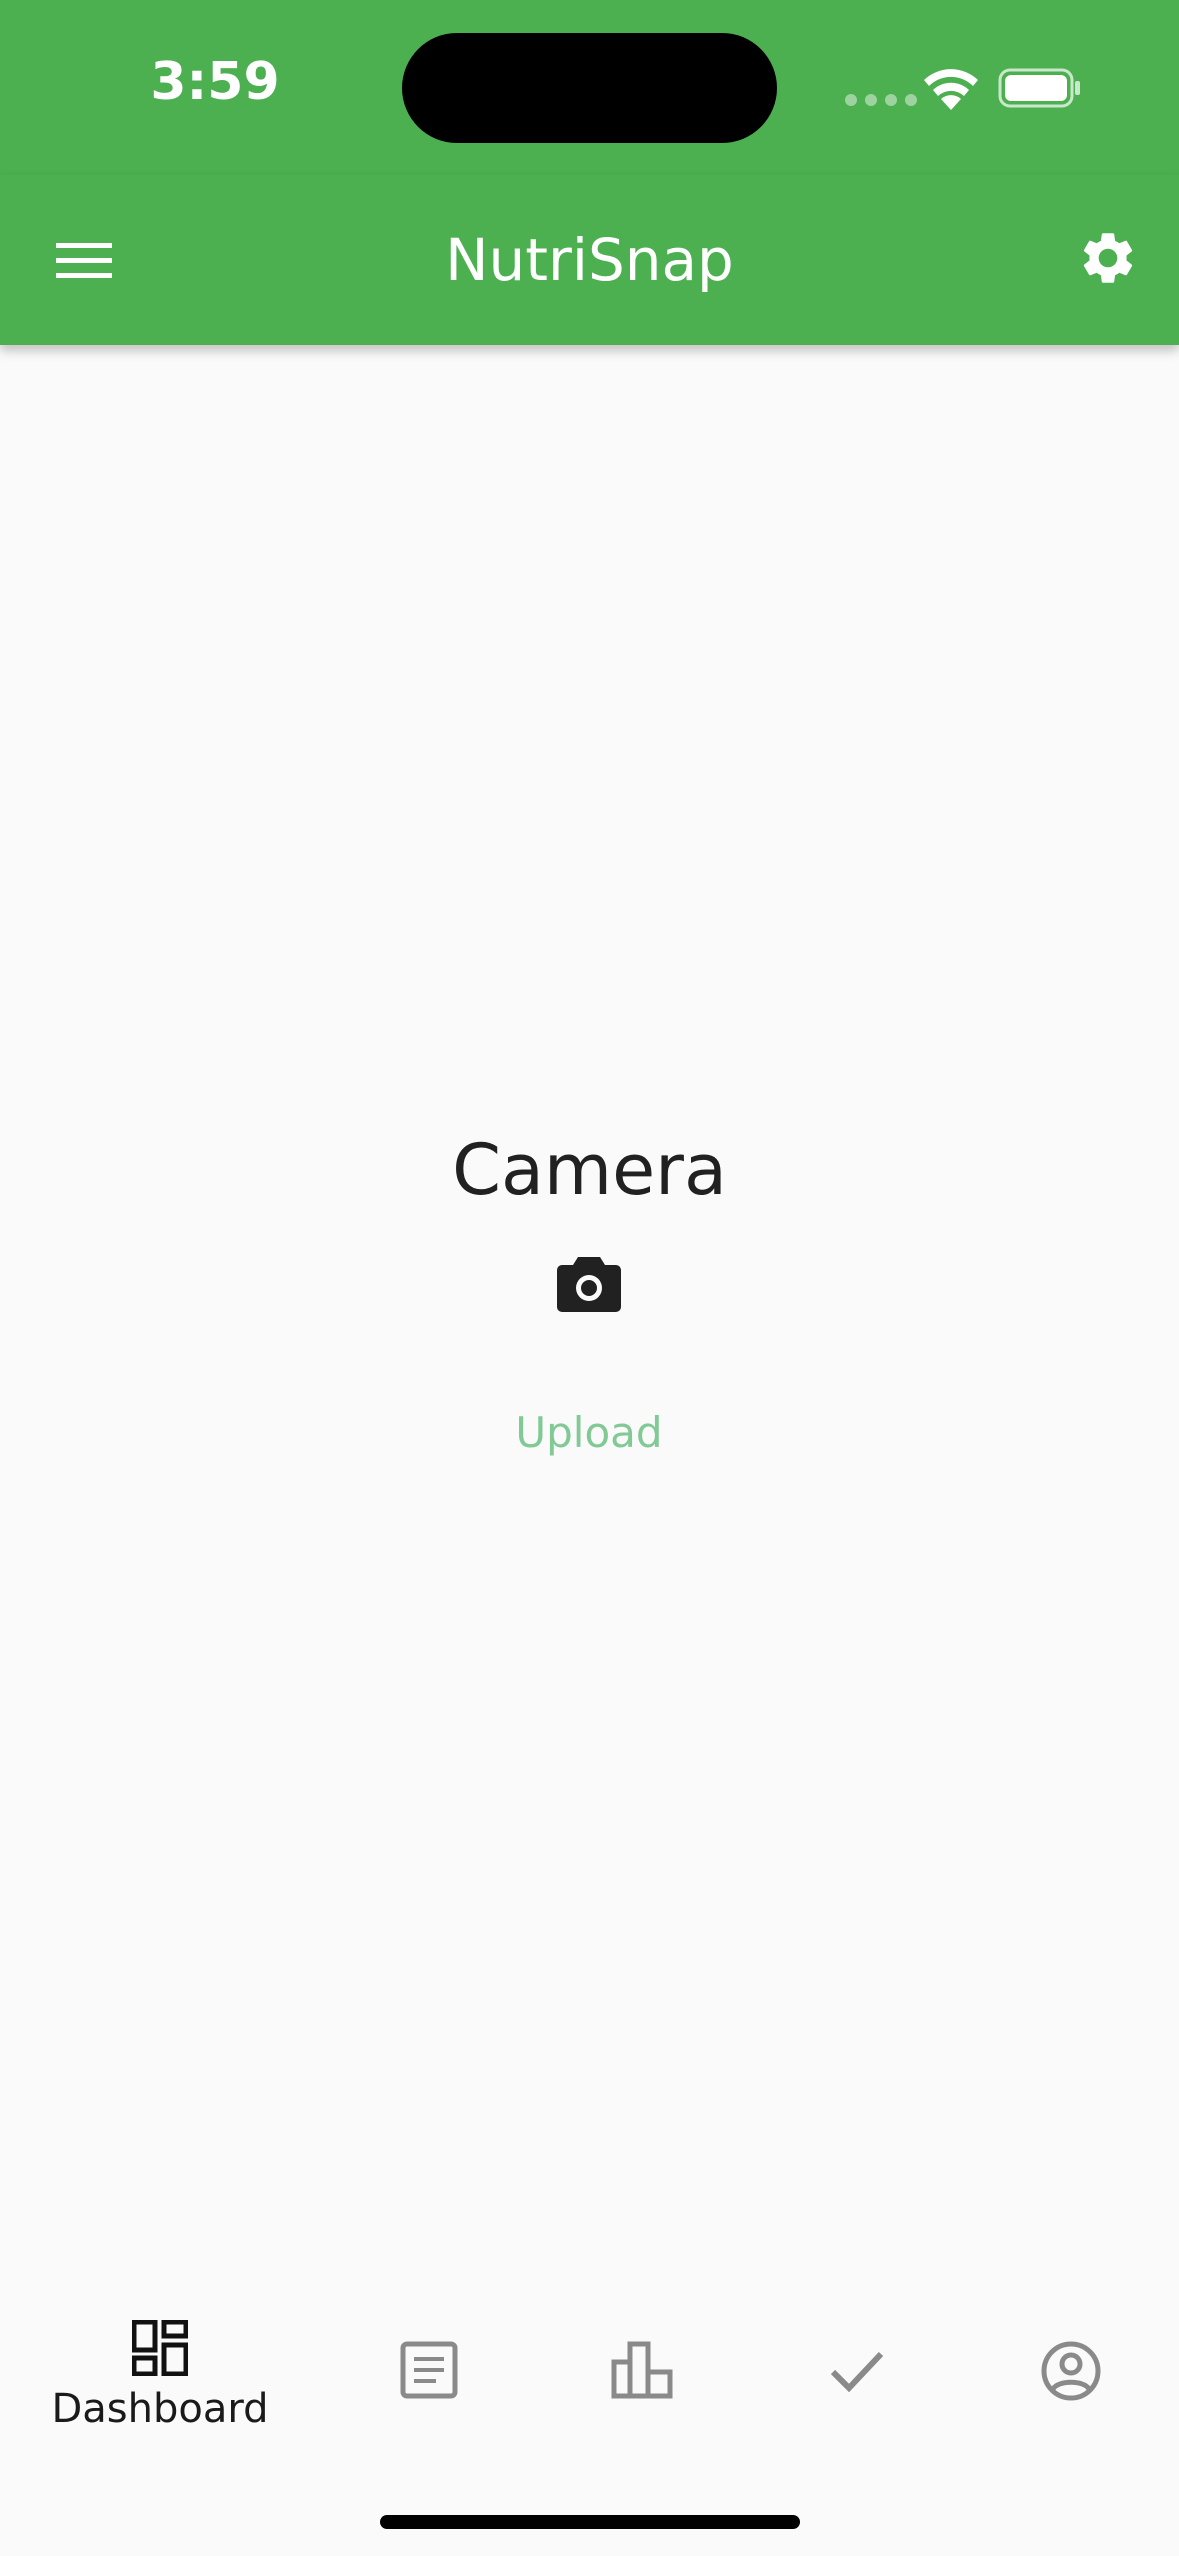  I want to click on app-title: NutriSnap, so click(589, 260).